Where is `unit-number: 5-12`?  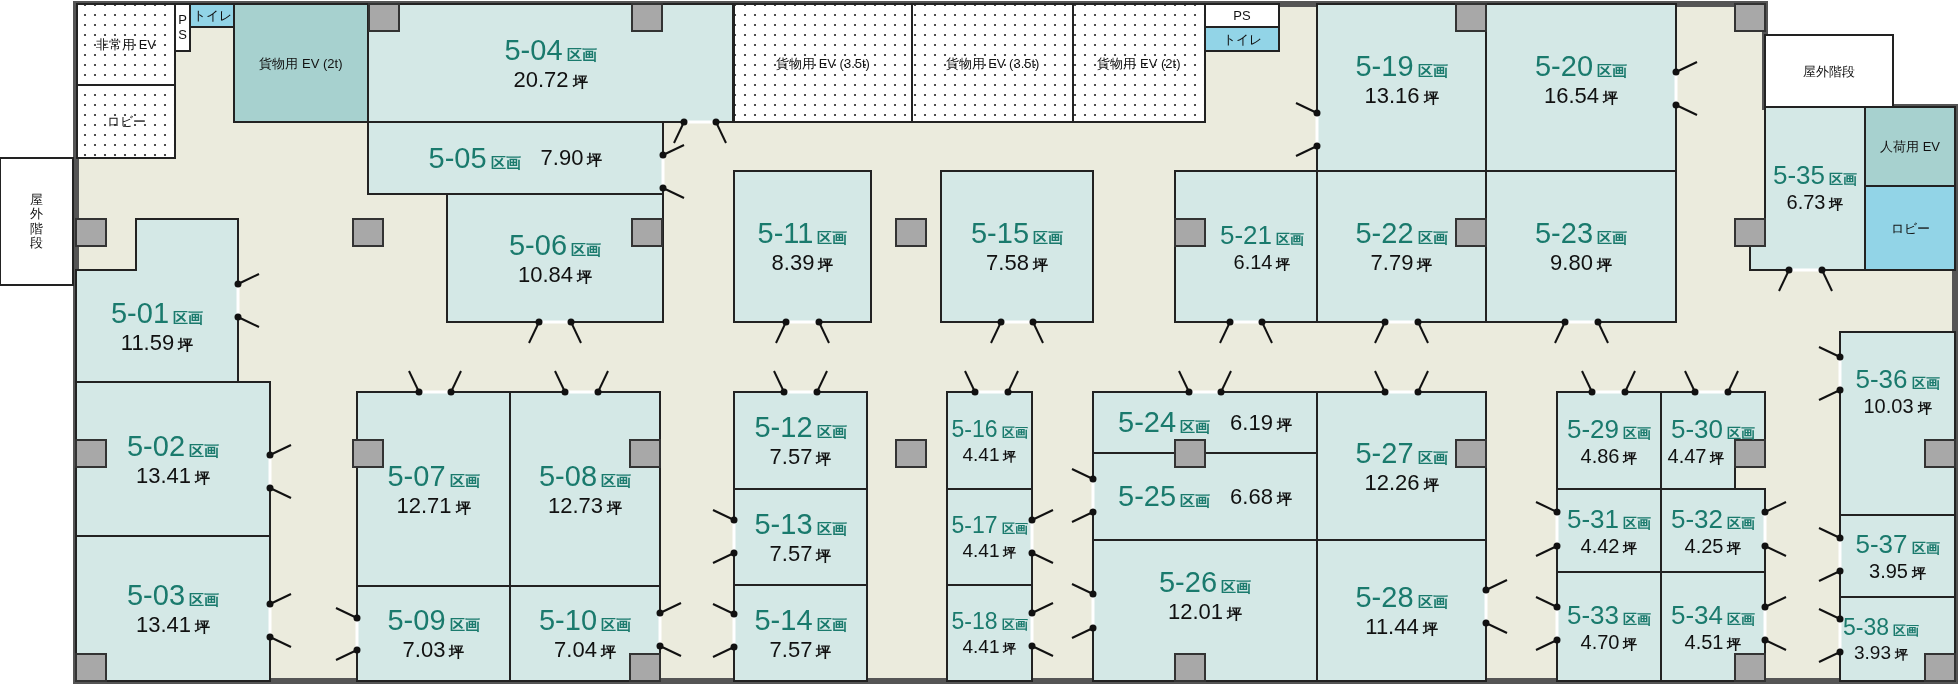
unit-number: 5-12 is located at coordinates (783, 427).